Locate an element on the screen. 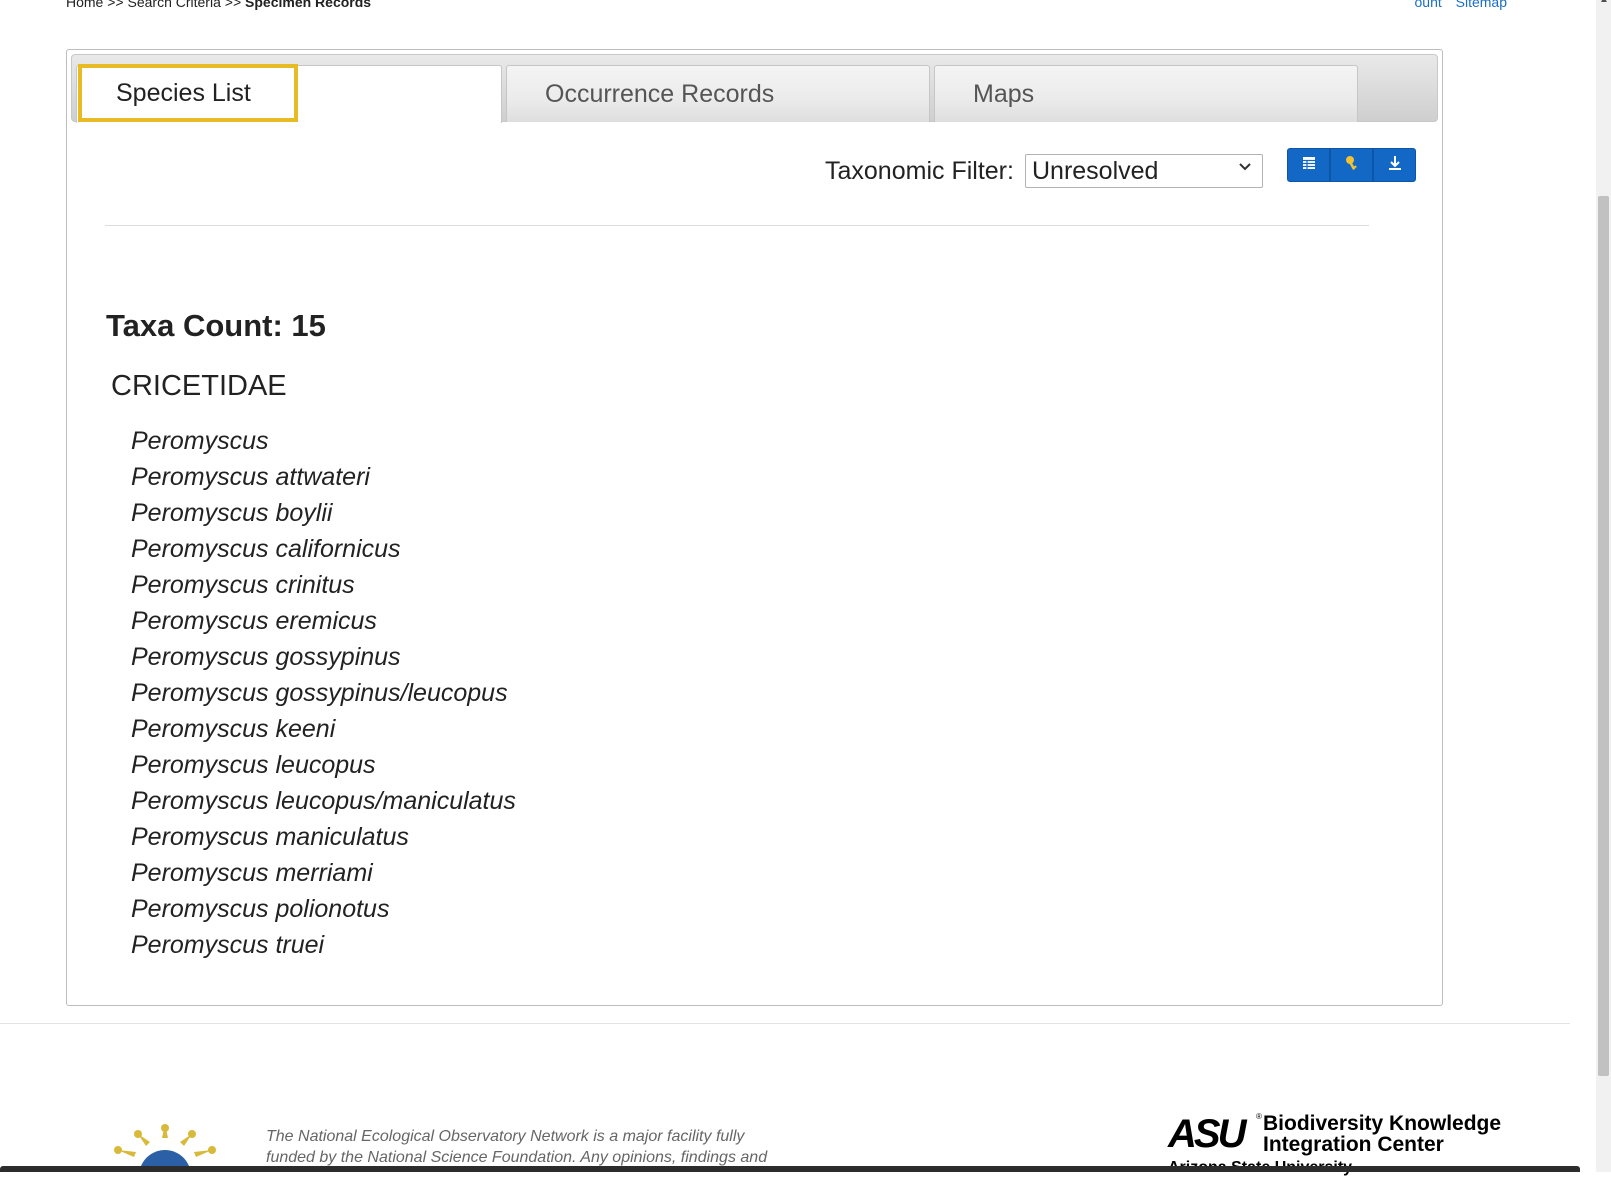 This screenshot has height=1177, width=1611. species-item: Peromyscus californicus is located at coordinates (323, 549).